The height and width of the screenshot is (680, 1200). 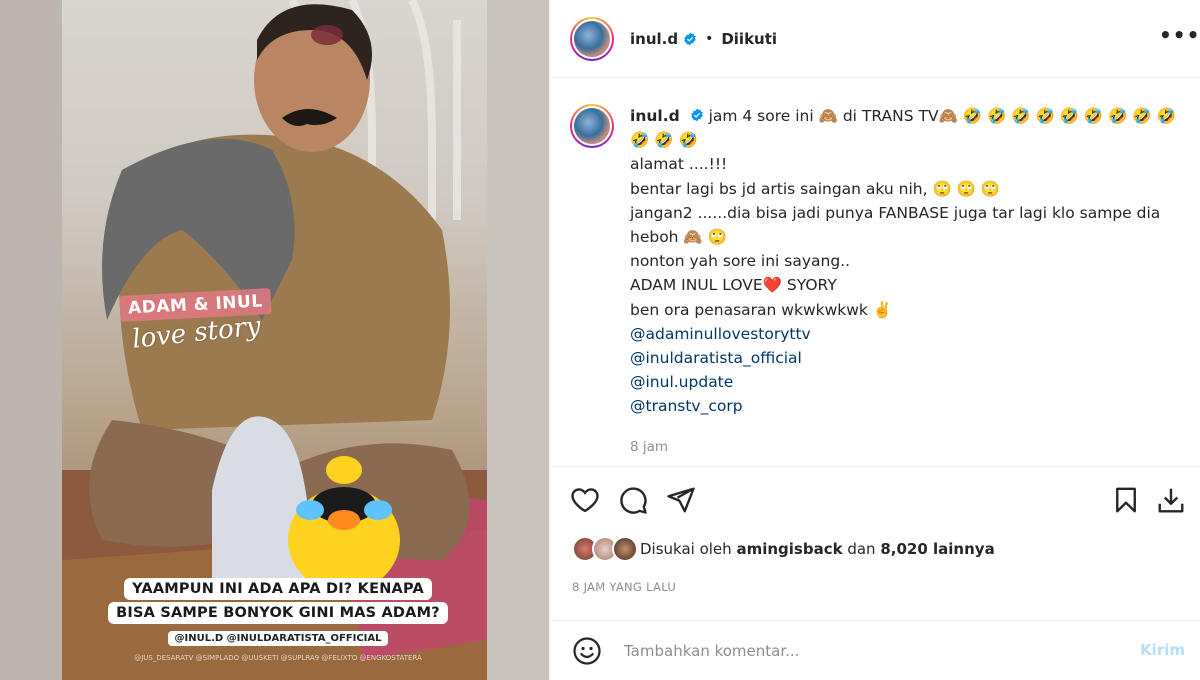 What do you see at coordinates (633, 500) in the screenshot?
I see `comment-icon` at bounding box center [633, 500].